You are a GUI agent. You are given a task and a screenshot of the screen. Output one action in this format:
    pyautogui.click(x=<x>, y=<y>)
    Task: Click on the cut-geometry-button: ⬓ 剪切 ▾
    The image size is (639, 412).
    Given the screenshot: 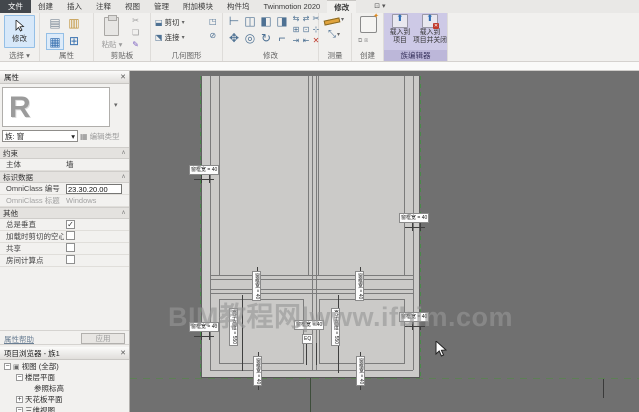 What is the action you would take?
    pyautogui.click(x=170, y=22)
    